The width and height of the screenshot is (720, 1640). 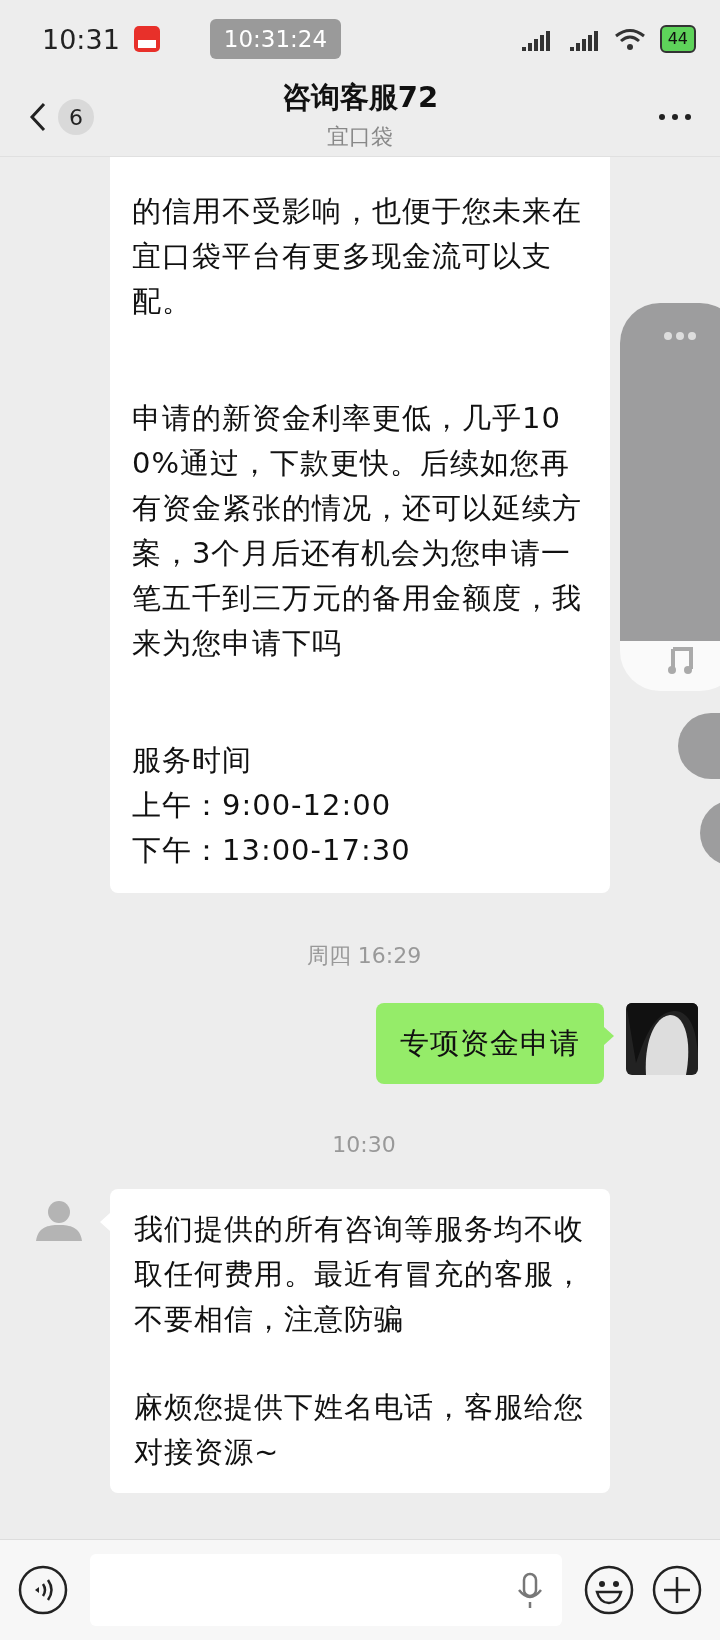 What do you see at coordinates (359, 1430) in the screenshot?
I see `message-text: 麻烦您提供下姓名电话，客服给您对接资源~` at bounding box center [359, 1430].